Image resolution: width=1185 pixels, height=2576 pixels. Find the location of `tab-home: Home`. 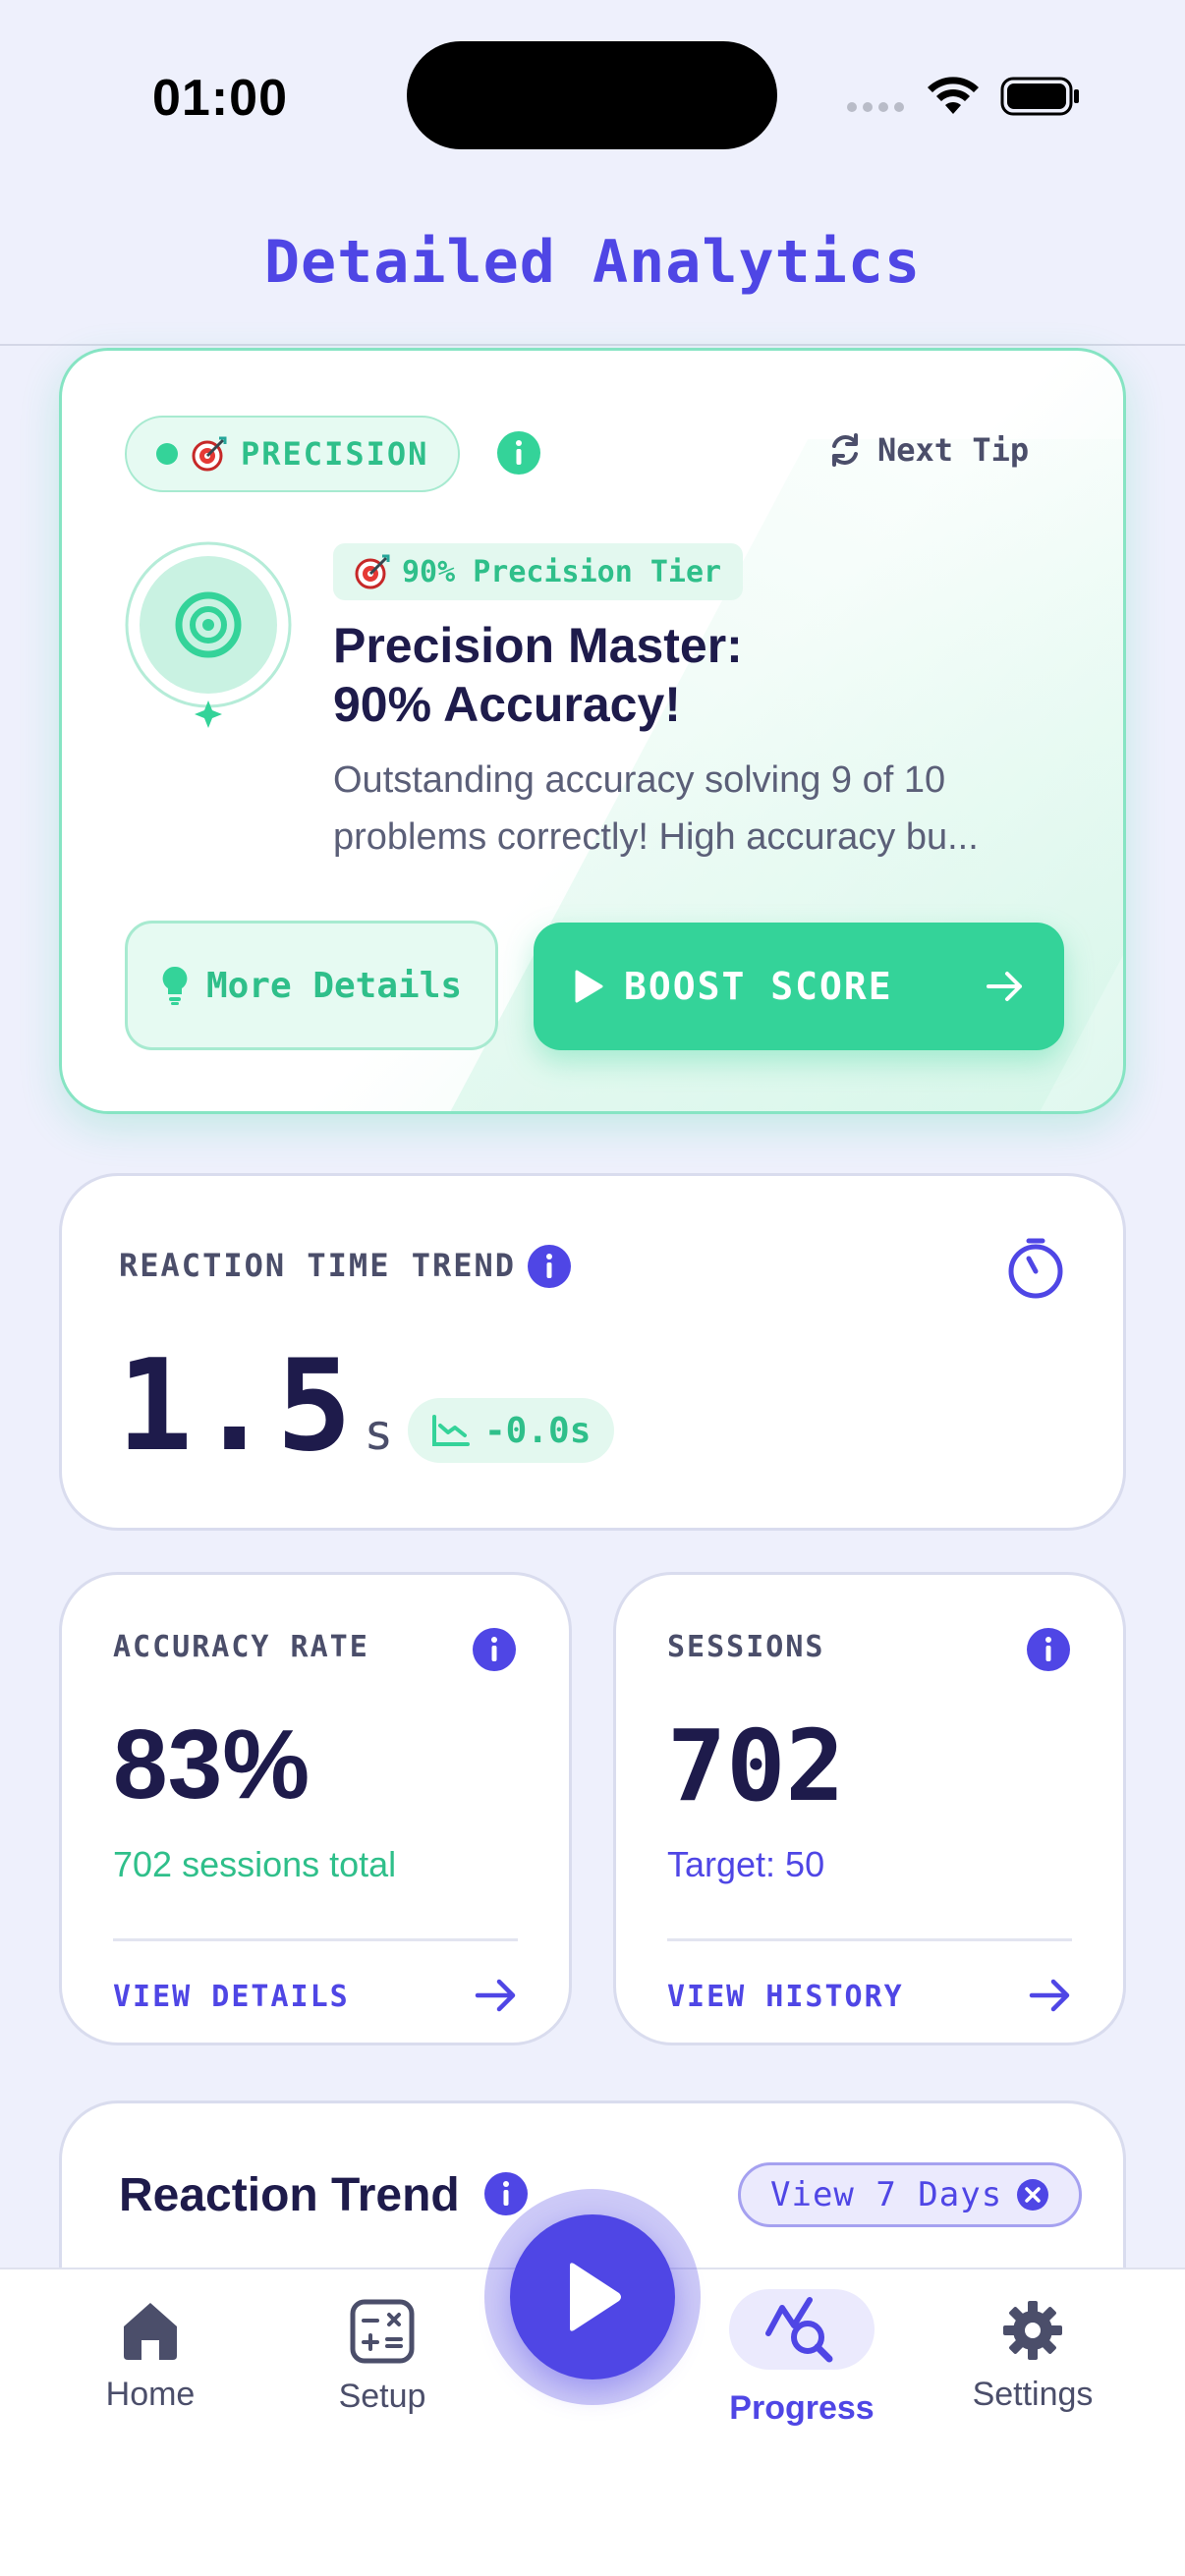

tab-home: Home is located at coordinates (151, 2356).